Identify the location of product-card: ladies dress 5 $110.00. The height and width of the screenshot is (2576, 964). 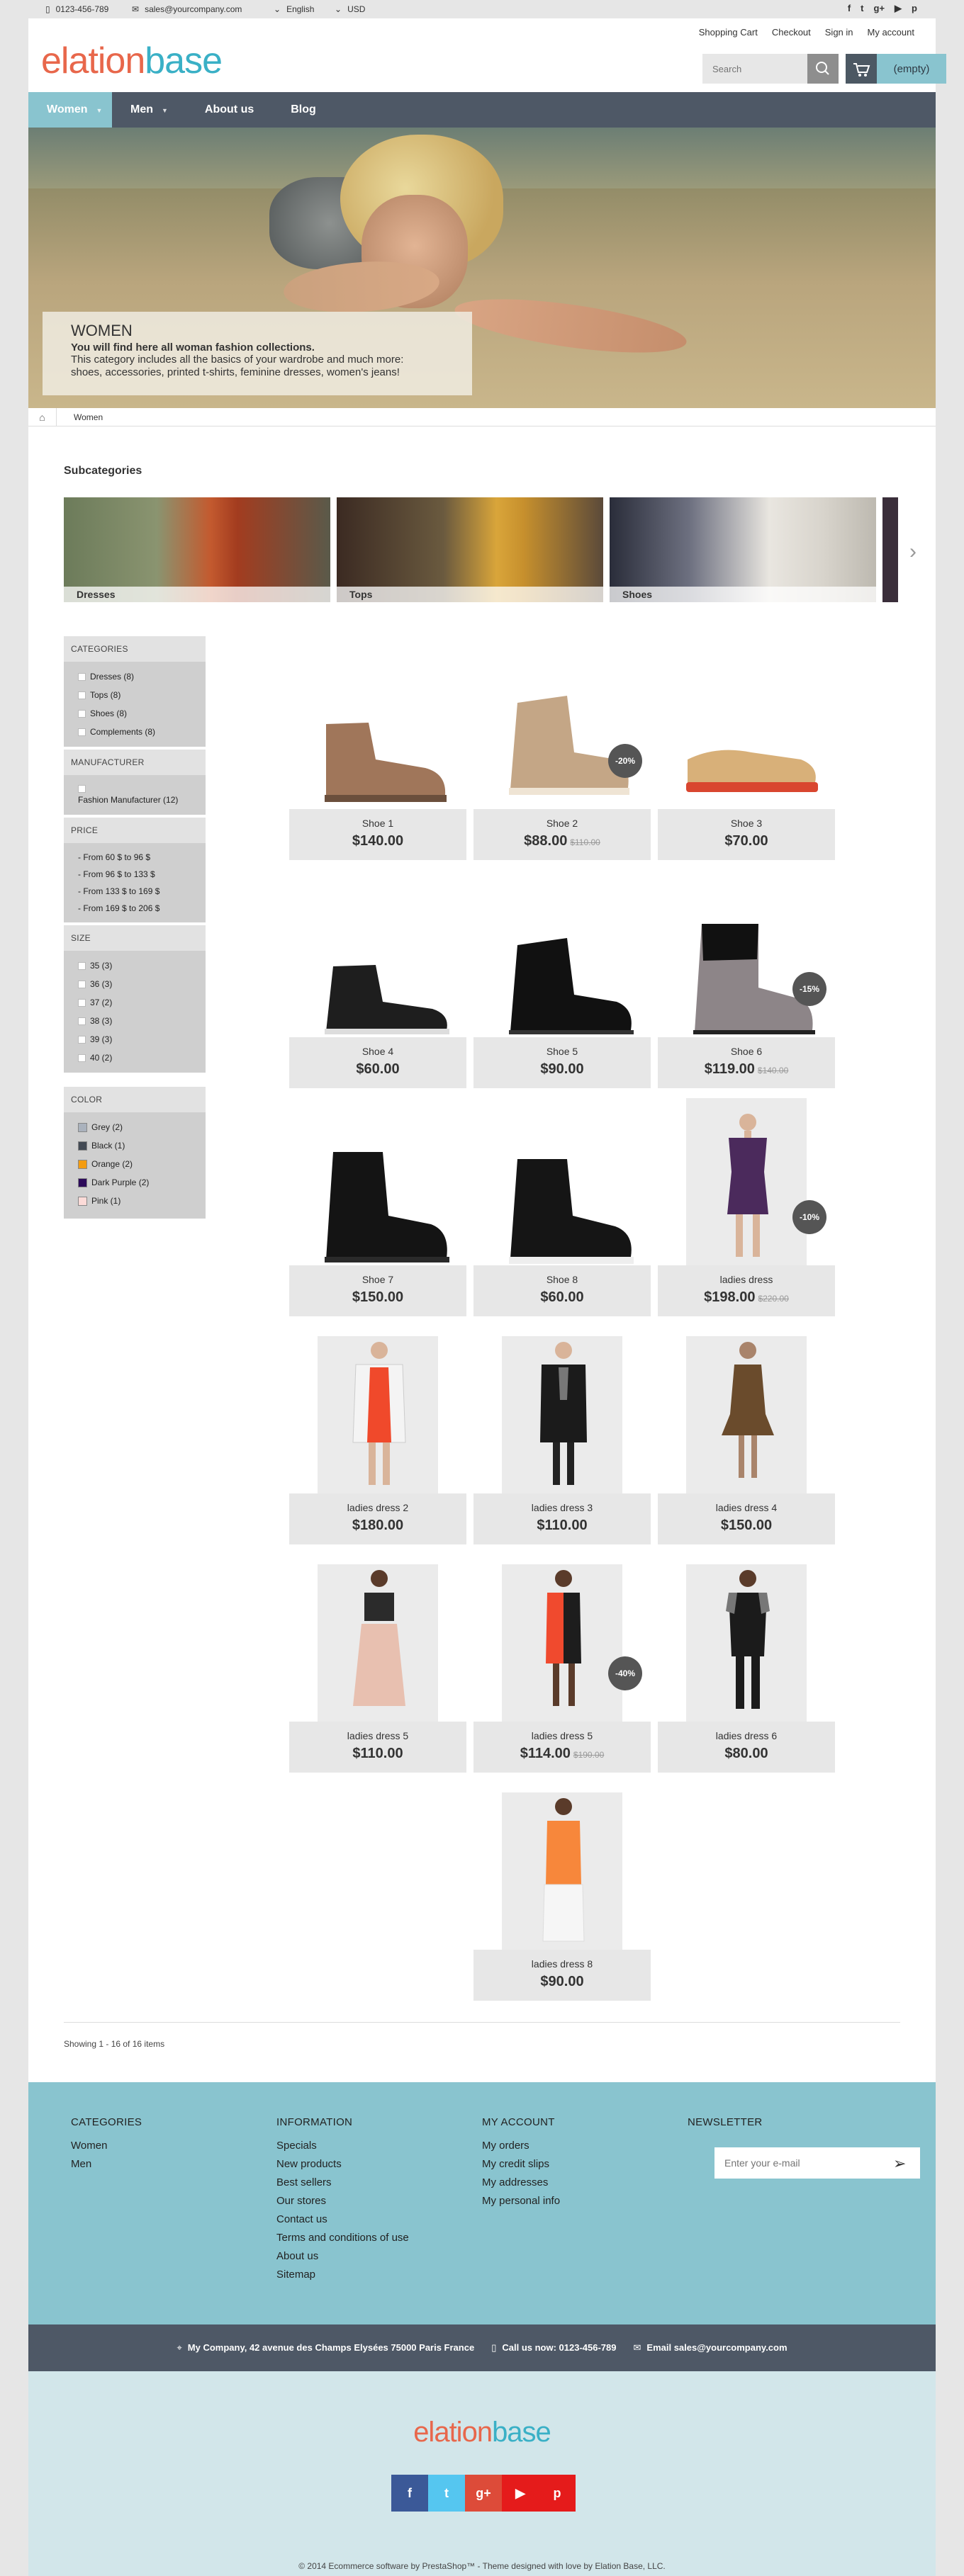
(378, 1668).